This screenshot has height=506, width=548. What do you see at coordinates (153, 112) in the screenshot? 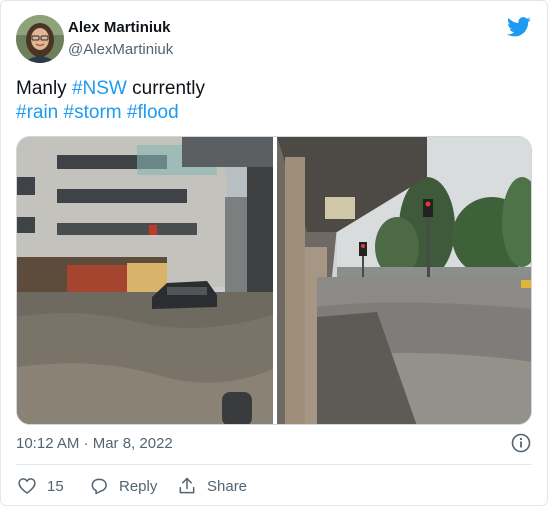
I see `hashtag-flood: #flood` at bounding box center [153, 112].